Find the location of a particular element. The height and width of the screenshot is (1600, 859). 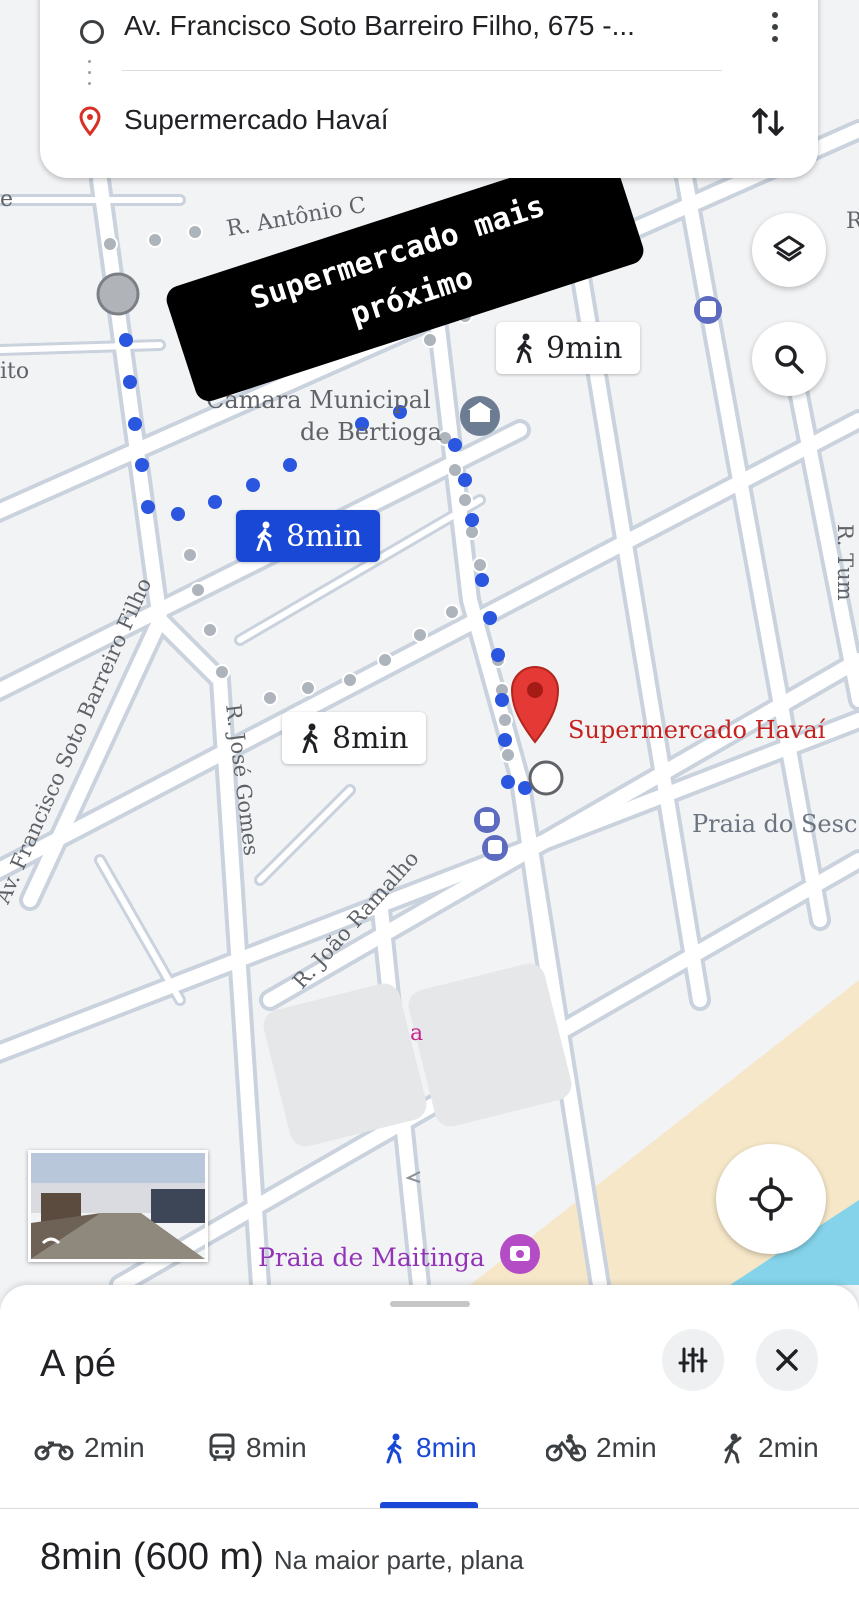

travel-mode-tabs: 2min 8min 8min 2min 2min is located at coordinates (429, 1448).